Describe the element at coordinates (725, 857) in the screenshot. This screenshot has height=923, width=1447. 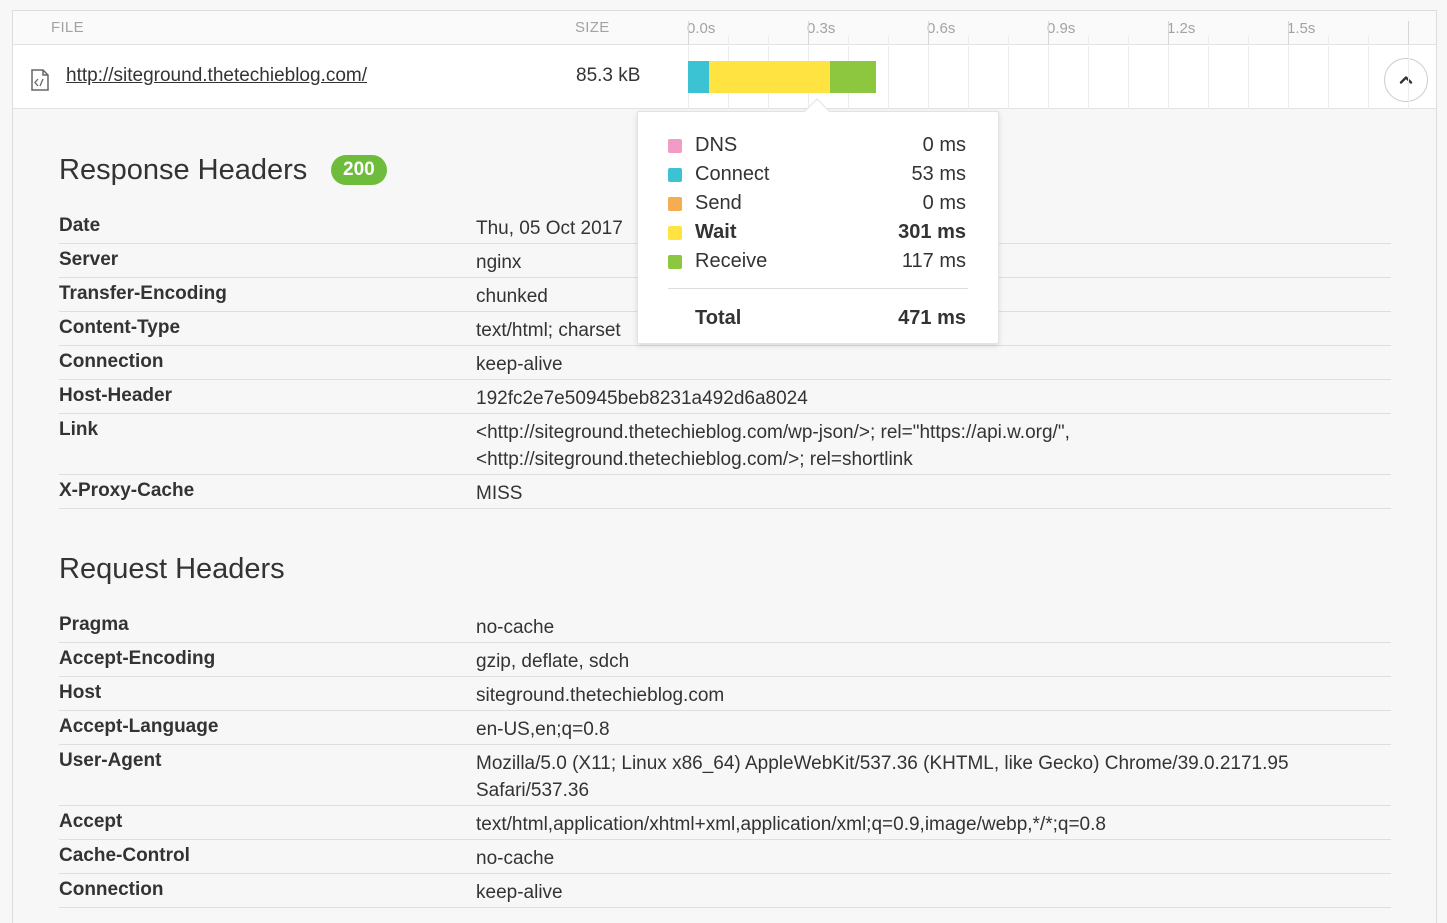
I see `header-row: Cache-Control no-cache` at that location.